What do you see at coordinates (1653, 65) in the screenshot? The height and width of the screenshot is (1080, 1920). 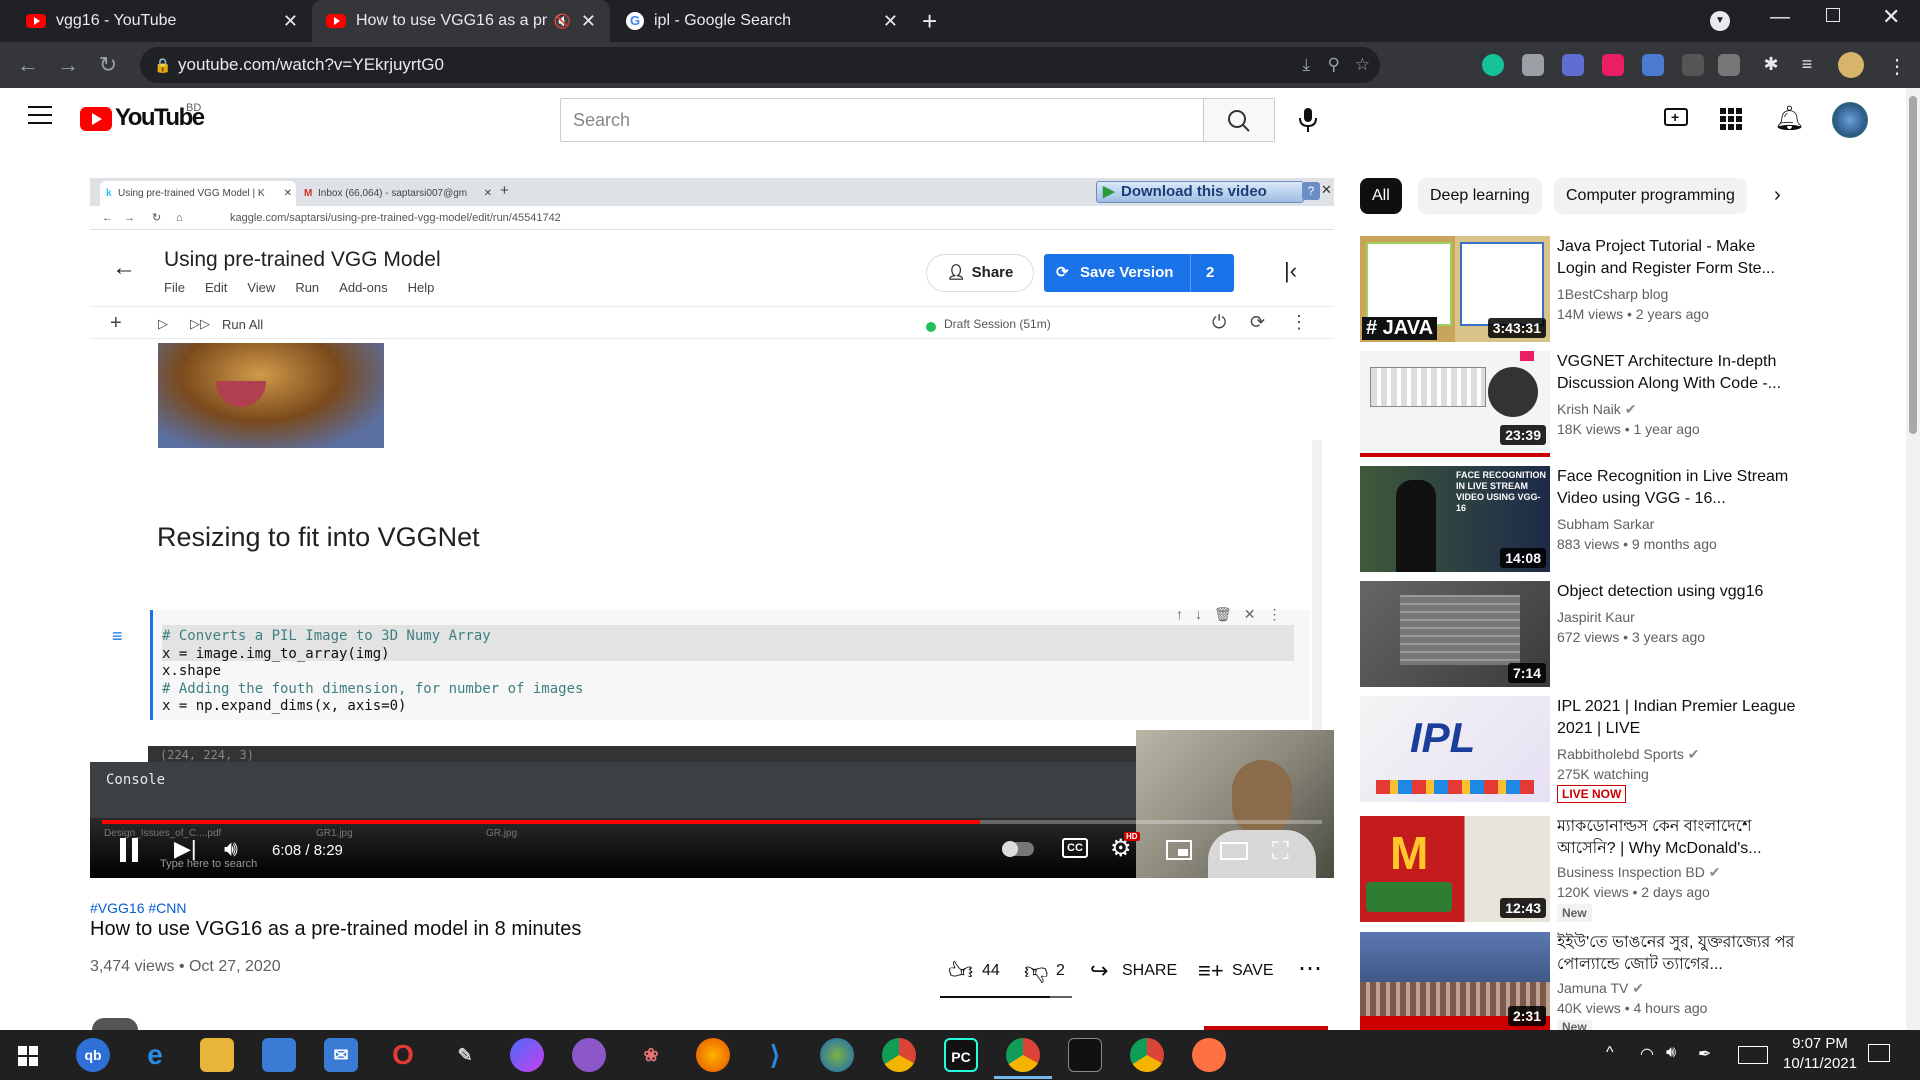 I see `download-extension-icon` at bounding box center [1653, 65].